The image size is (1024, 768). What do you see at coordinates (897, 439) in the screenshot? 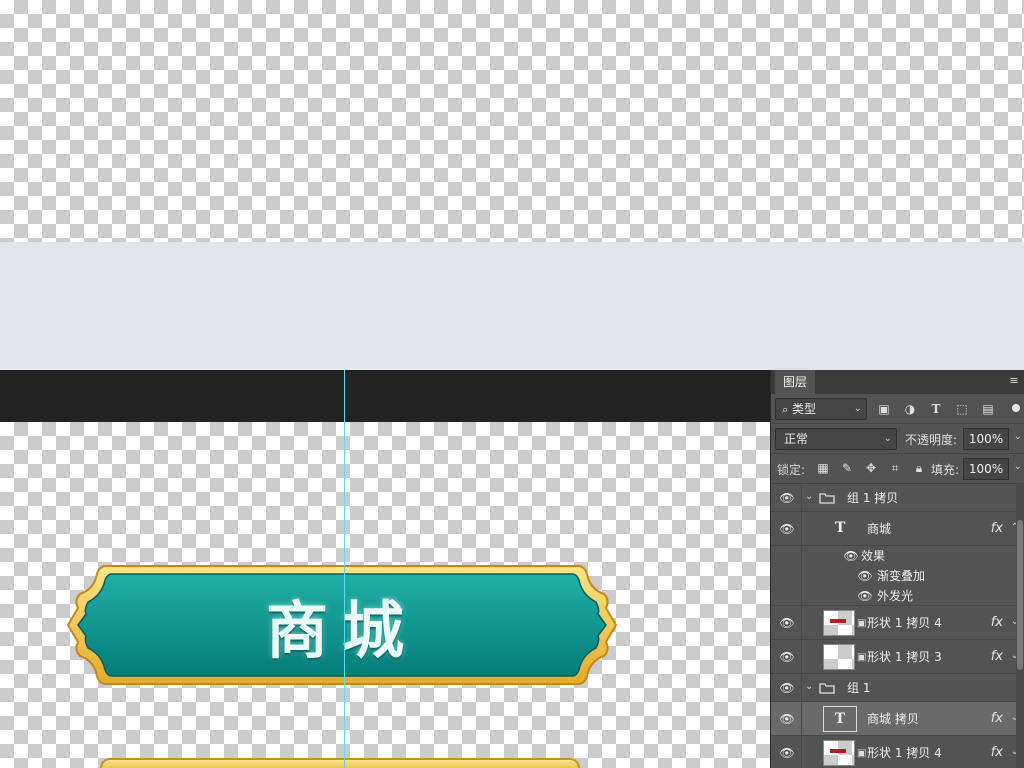
I see `blend-row: 正常 ⌄ 不透明度: 100% ⌄` at bounding box center [897, 439].